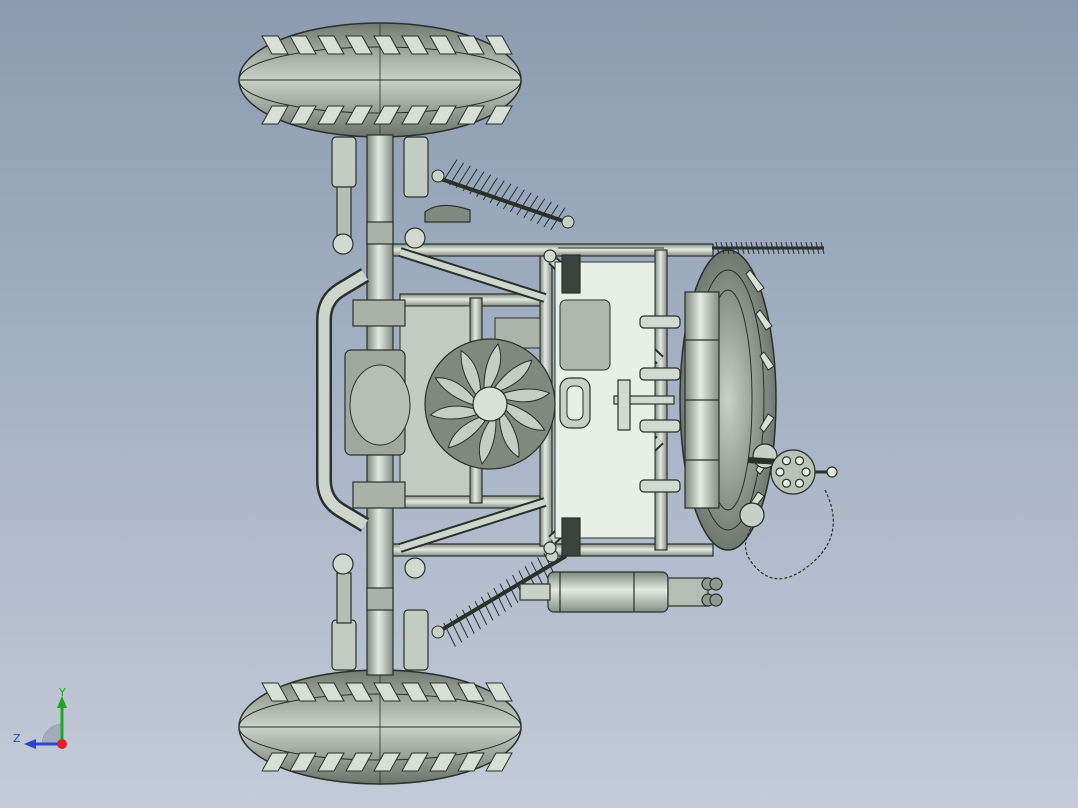 Image resolution: width=1078 pixels, height=808 pixels. What do you see at coordinates (62, 692) in the screenshot?
I see `y-axis-label: Y` at bounding box center [62, 692].